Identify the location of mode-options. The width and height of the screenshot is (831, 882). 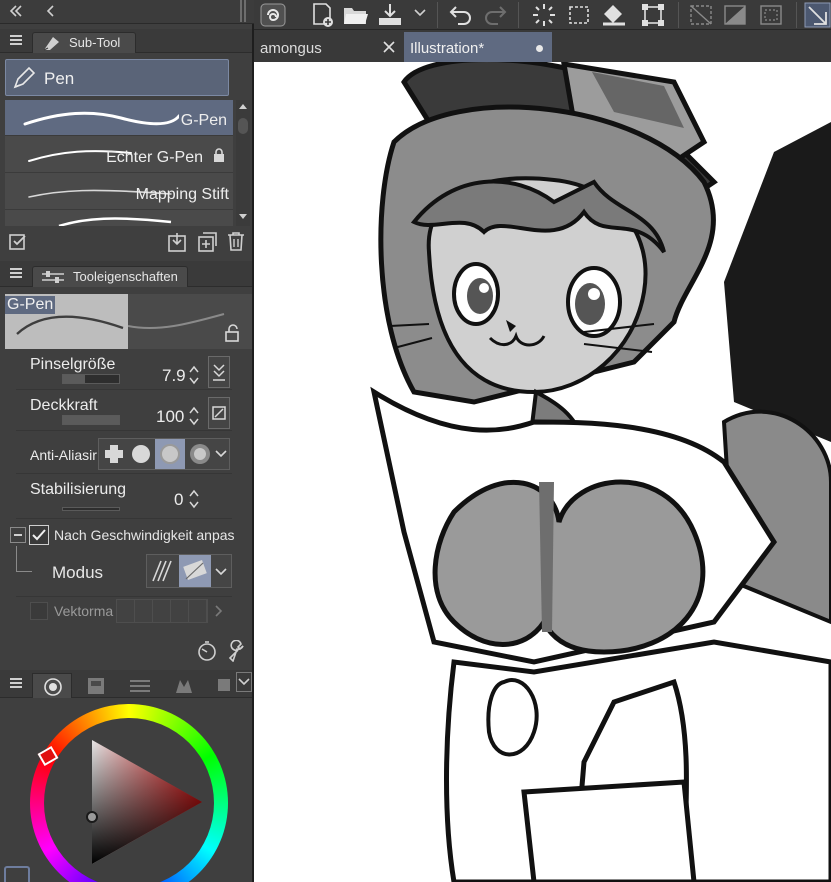
(189, 571).